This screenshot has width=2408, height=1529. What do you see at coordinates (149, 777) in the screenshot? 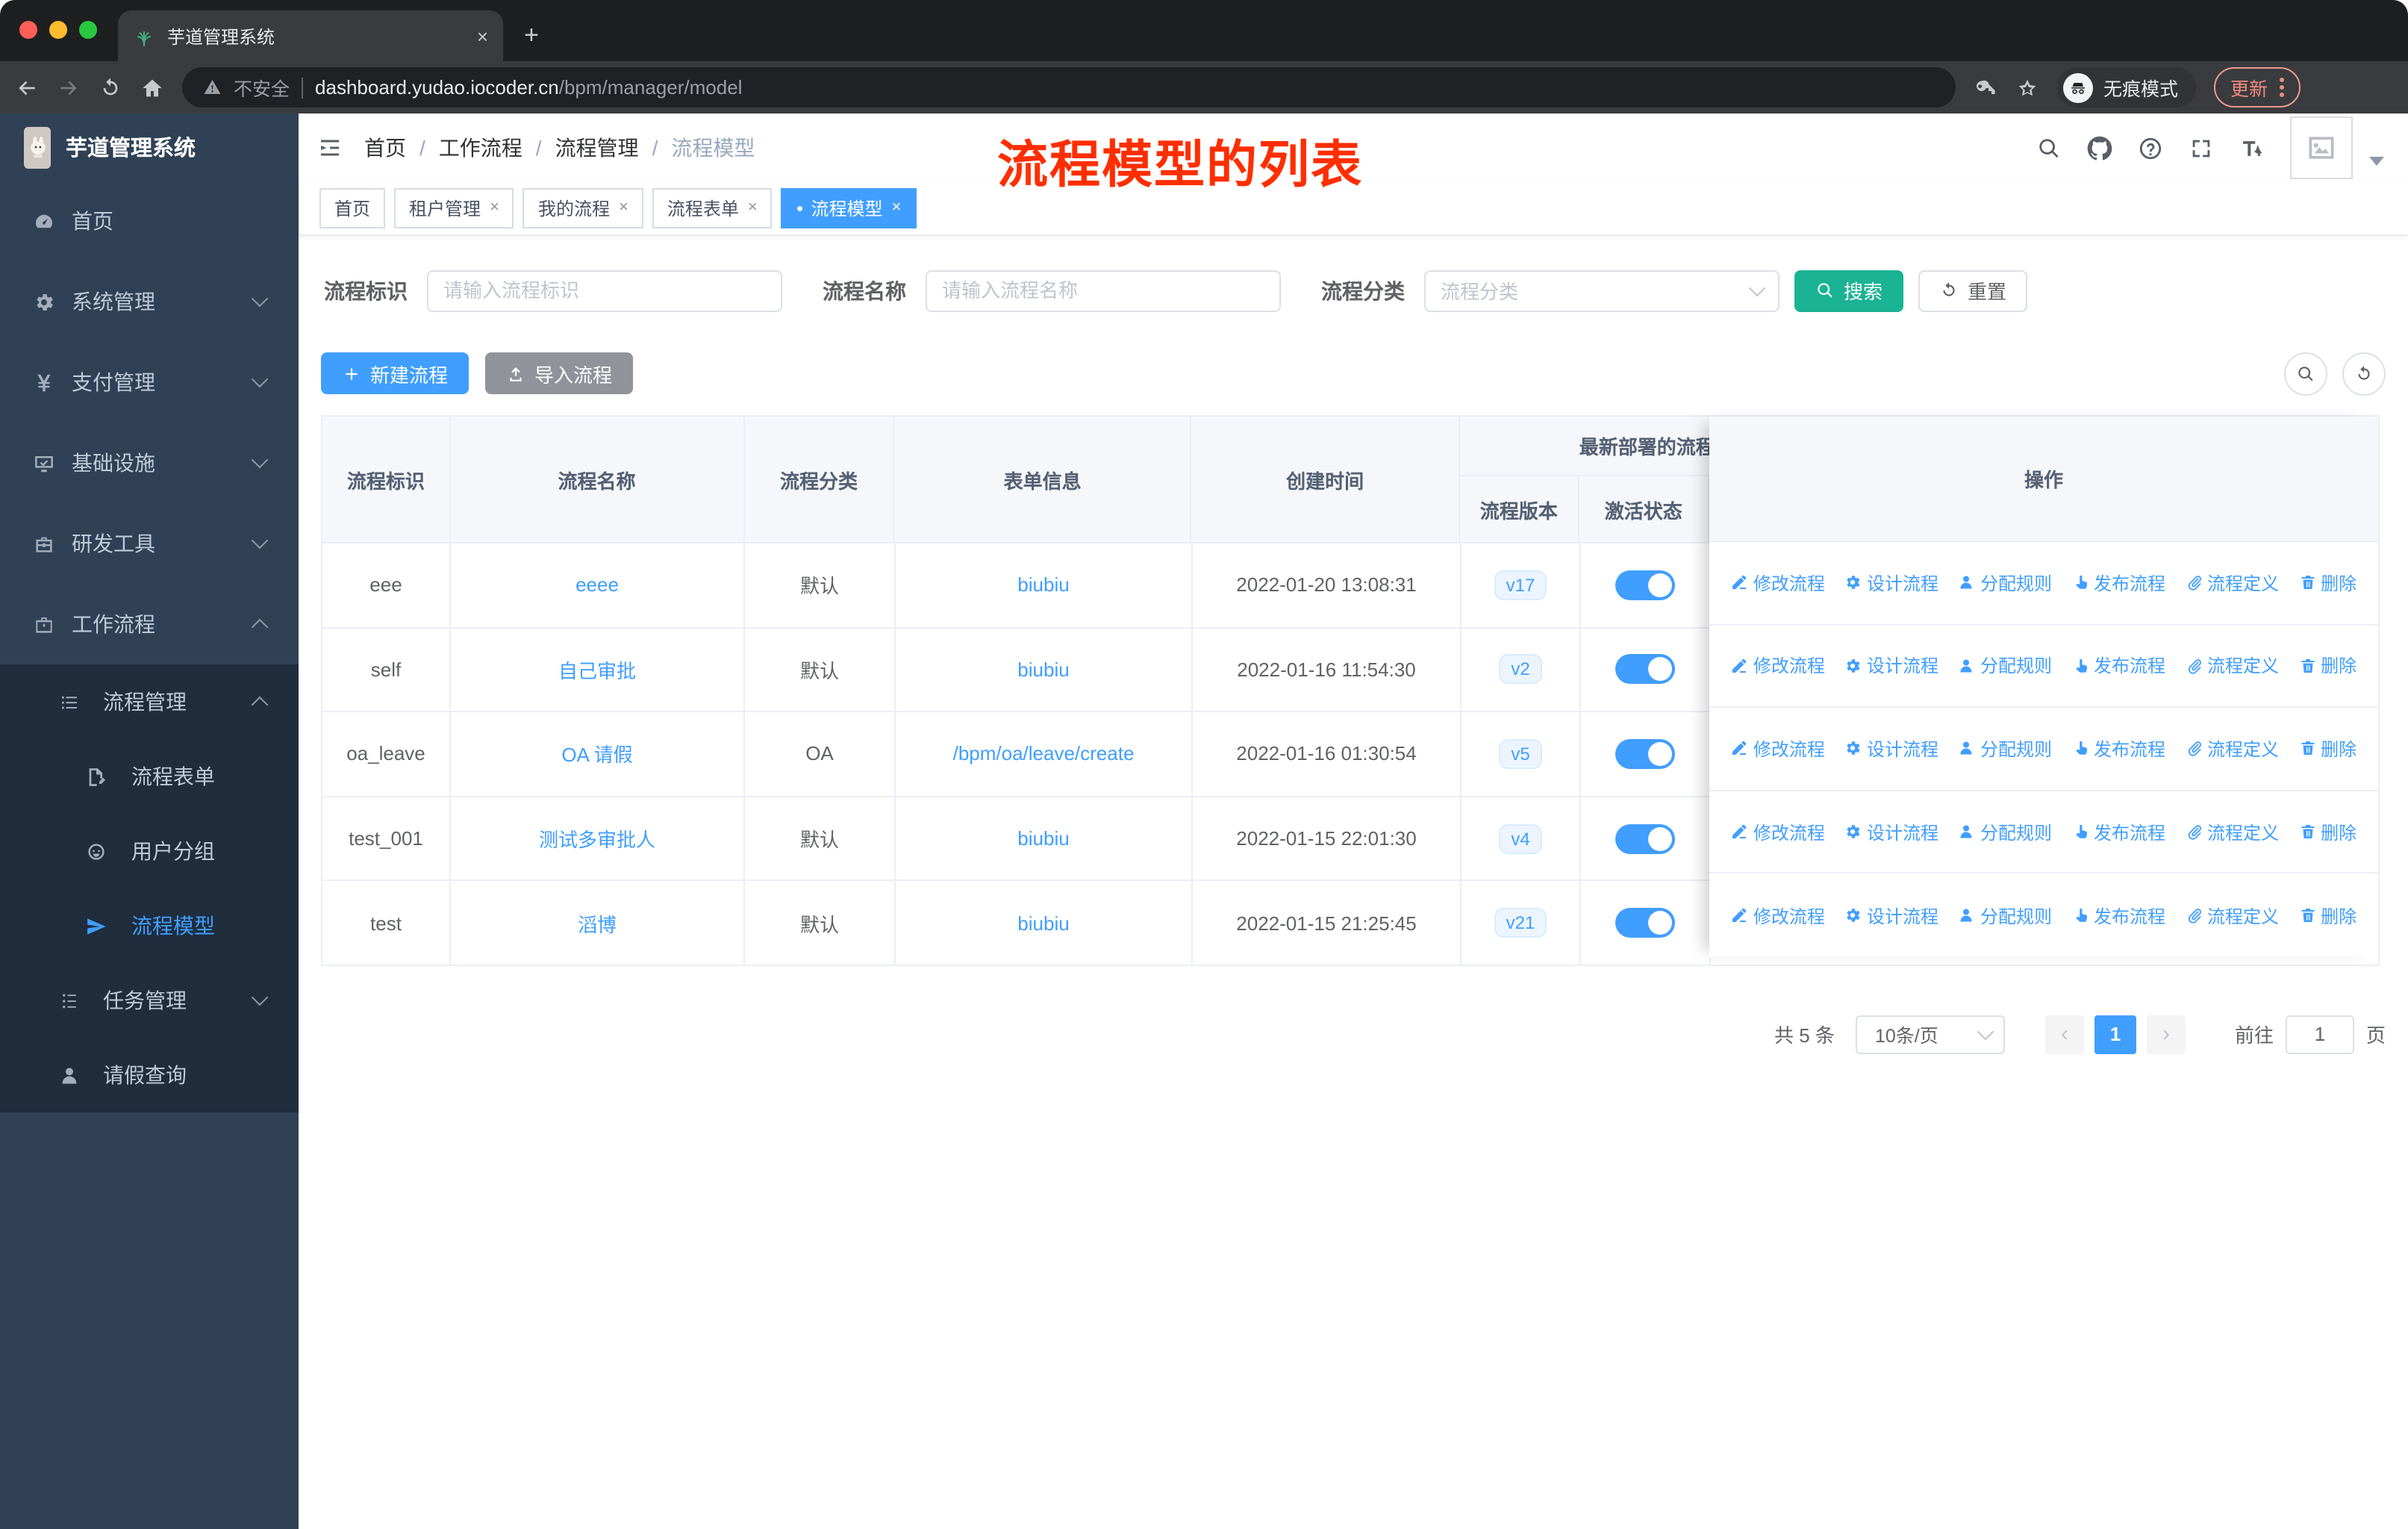
I see `sidebar-item-process-form: 流程表单` at bounding box center [149, 777].